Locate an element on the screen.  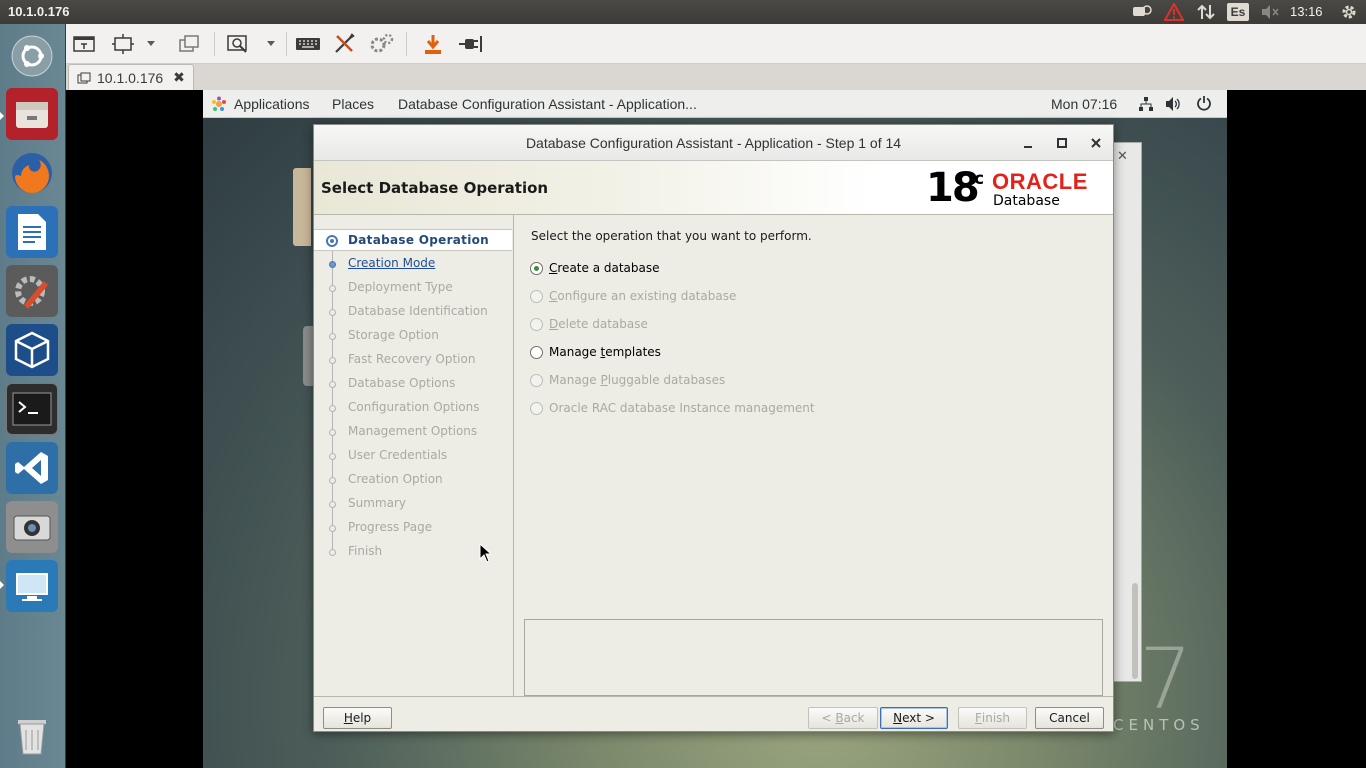
option-label: D is located at coordinates (554, 324).